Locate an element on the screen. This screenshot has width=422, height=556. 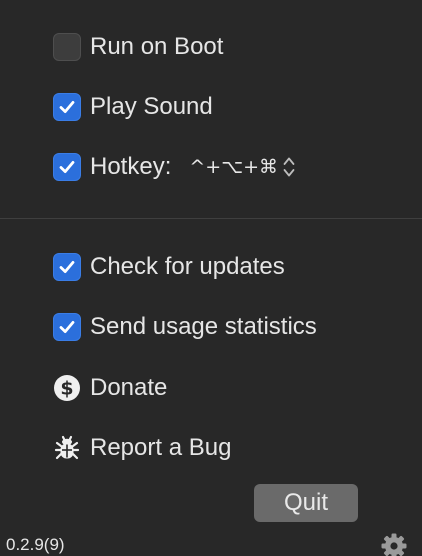
check-updates-row: Check for updates is located at coordinates (169, 267).